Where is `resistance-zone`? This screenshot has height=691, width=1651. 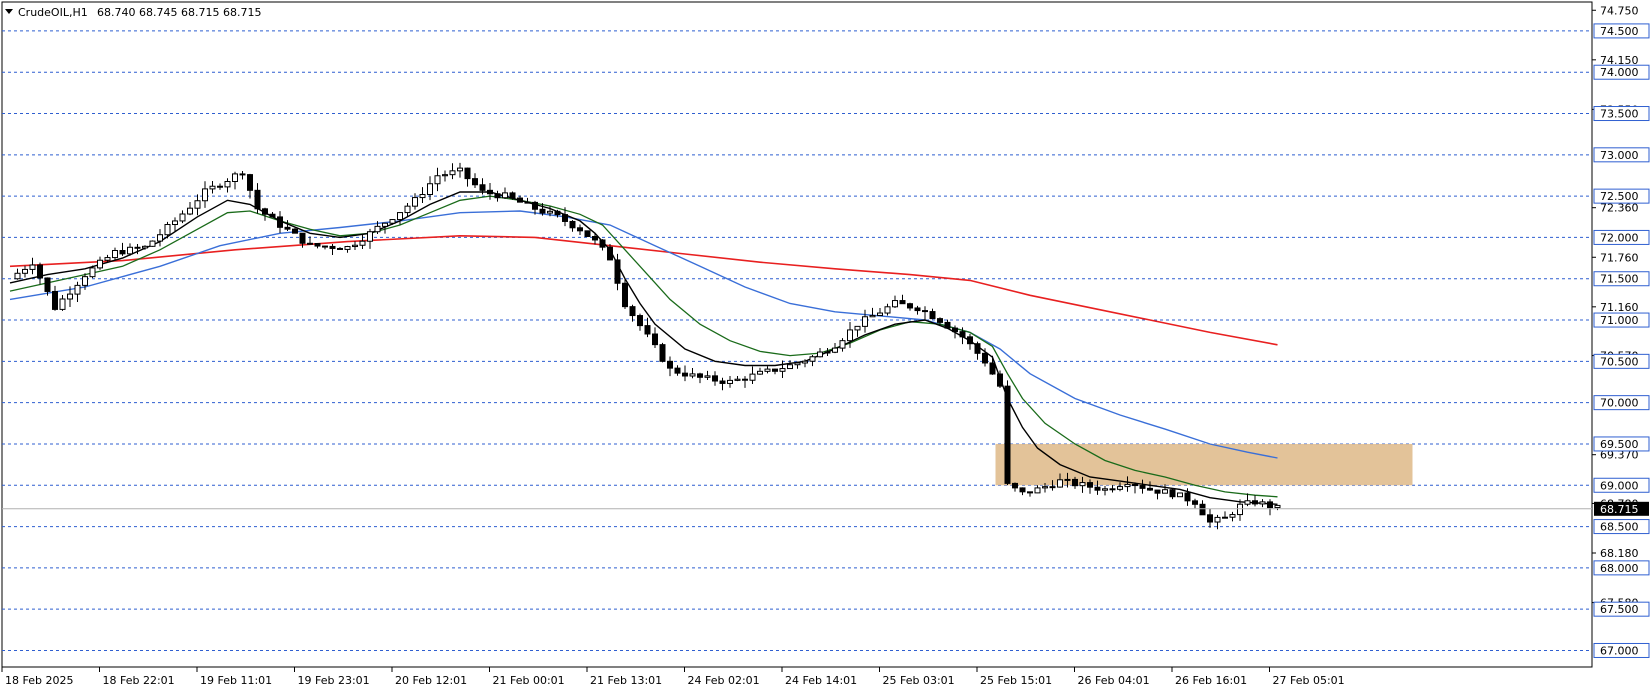
resistance-zone is located at coordinates (1204, 464).